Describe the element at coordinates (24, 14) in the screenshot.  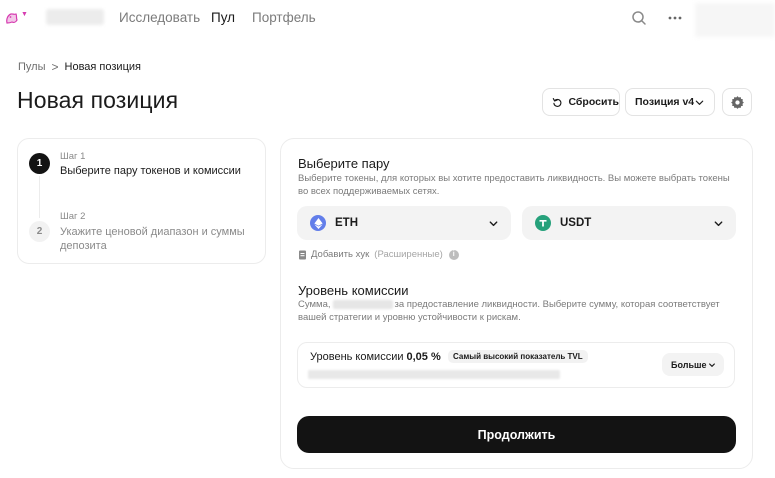
I see `logo-chevron-down-icon: ▼` at that location.